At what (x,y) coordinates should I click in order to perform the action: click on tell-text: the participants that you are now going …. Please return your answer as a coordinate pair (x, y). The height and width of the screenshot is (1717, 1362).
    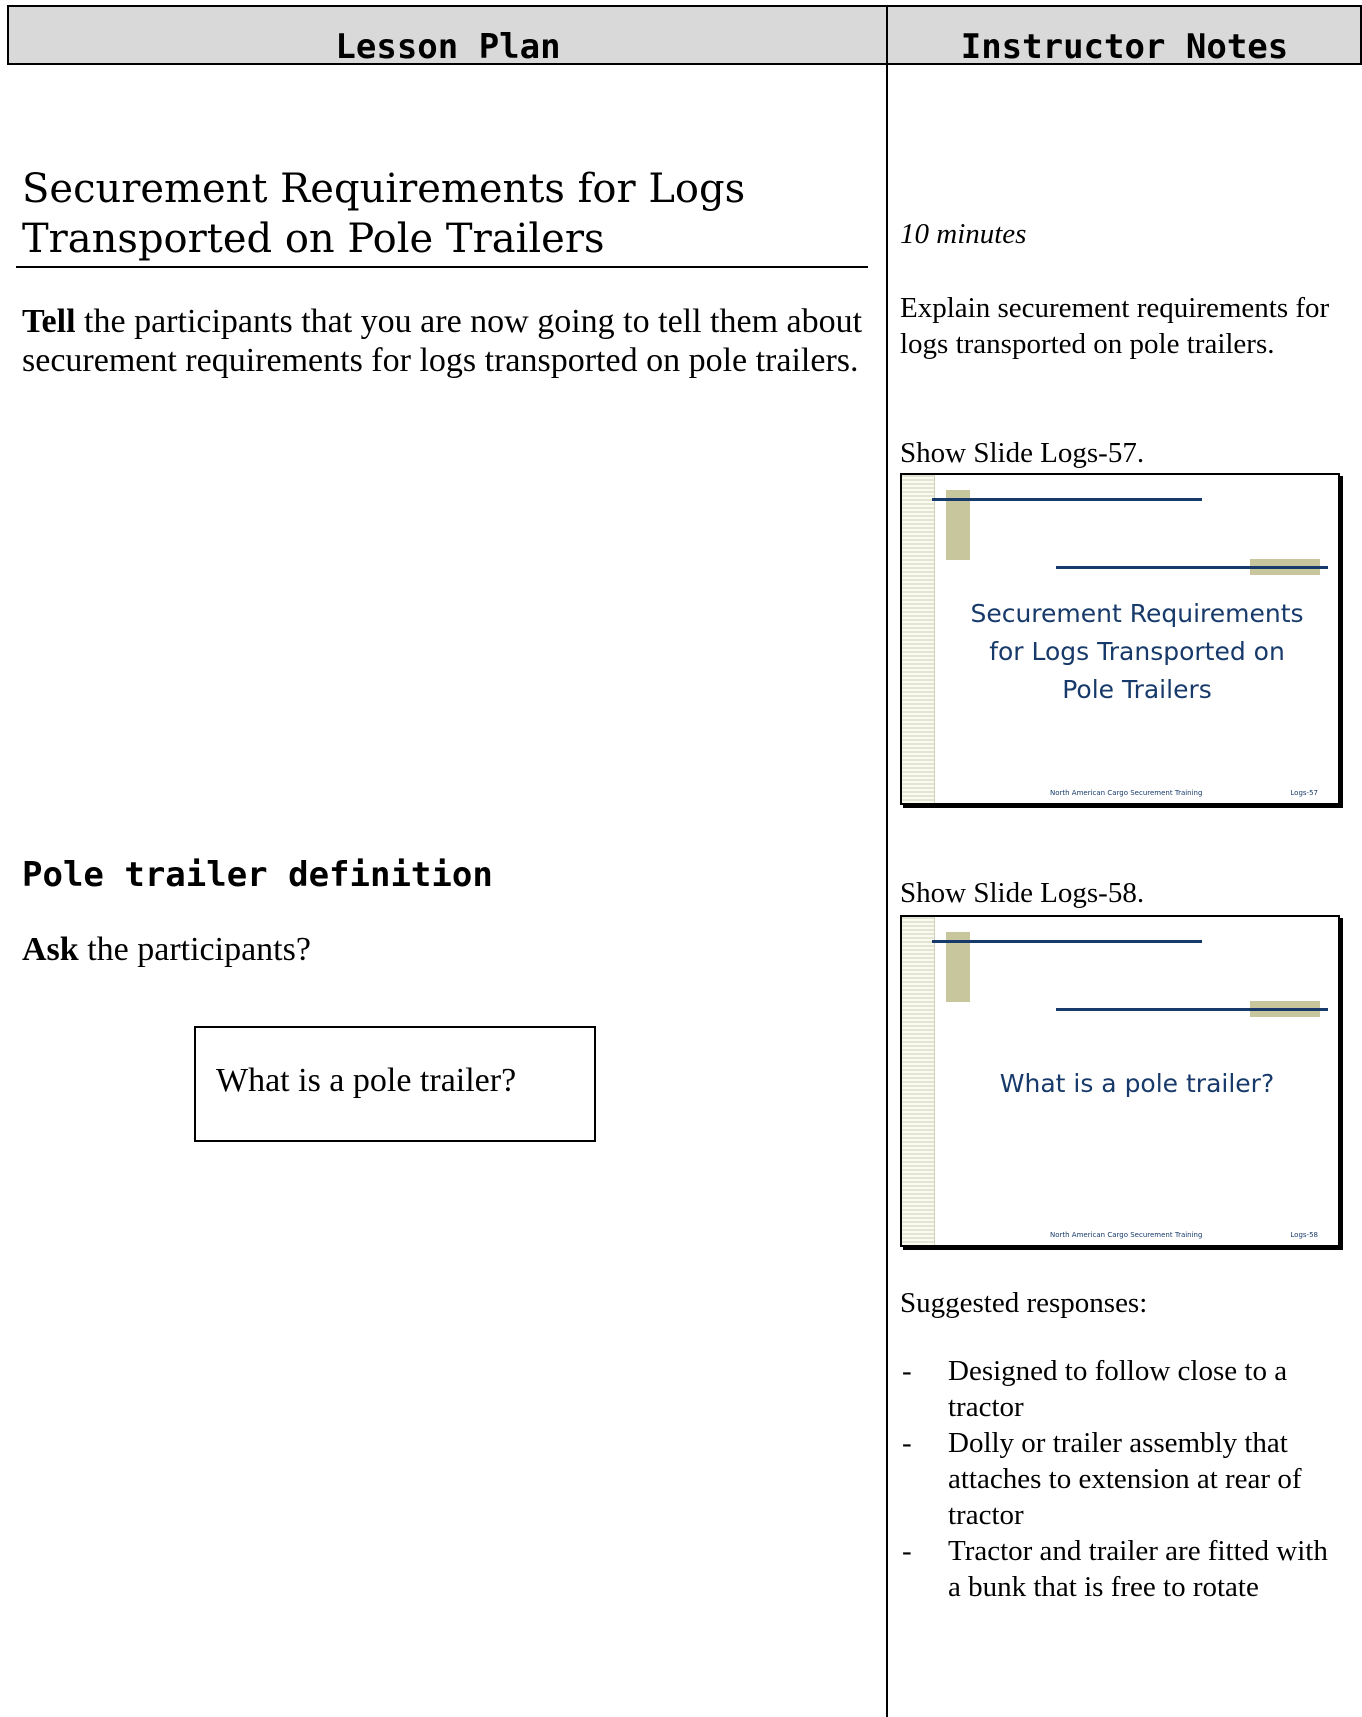
    Looking at the image, I should click on (442, 341).